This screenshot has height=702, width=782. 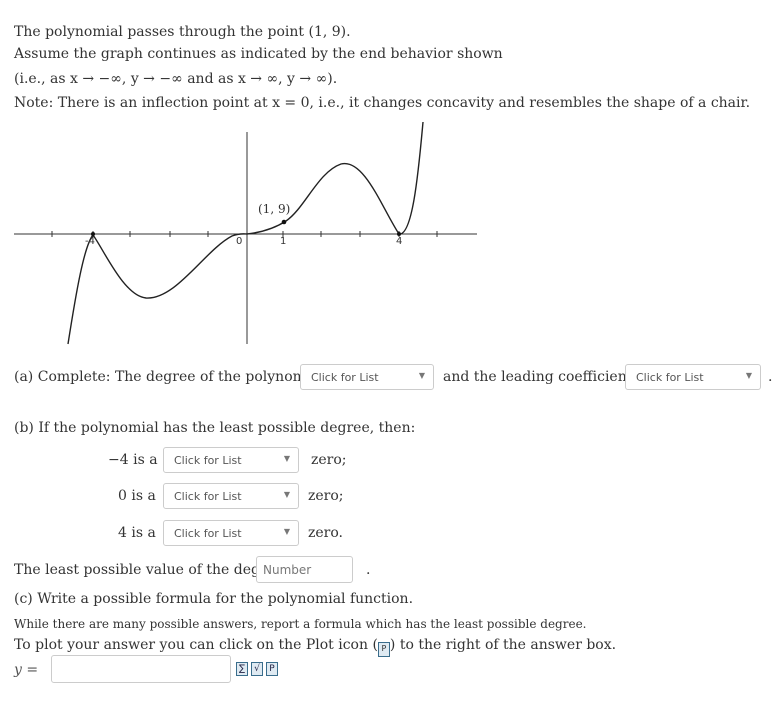 What do you see at coordinates (670, 377) in the screenshot?
I see `coef-select-text: Click for List` at bounding box center [670, 377].